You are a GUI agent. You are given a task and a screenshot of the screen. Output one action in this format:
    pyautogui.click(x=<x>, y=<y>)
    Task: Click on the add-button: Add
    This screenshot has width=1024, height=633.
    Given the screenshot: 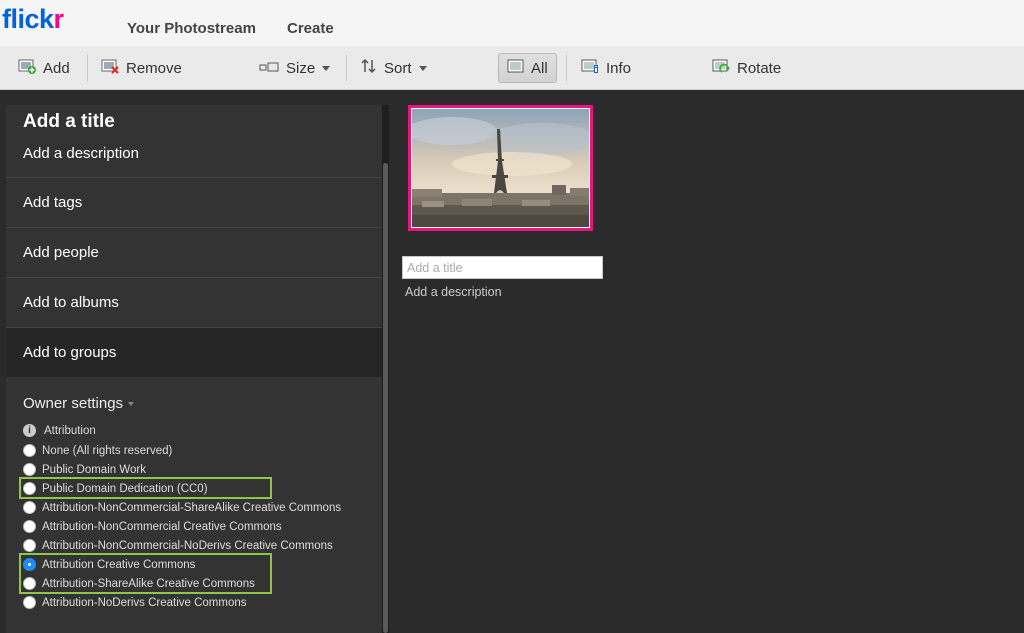 What is the action you would take?
    pyautogui.click(x=44, y=68)
    